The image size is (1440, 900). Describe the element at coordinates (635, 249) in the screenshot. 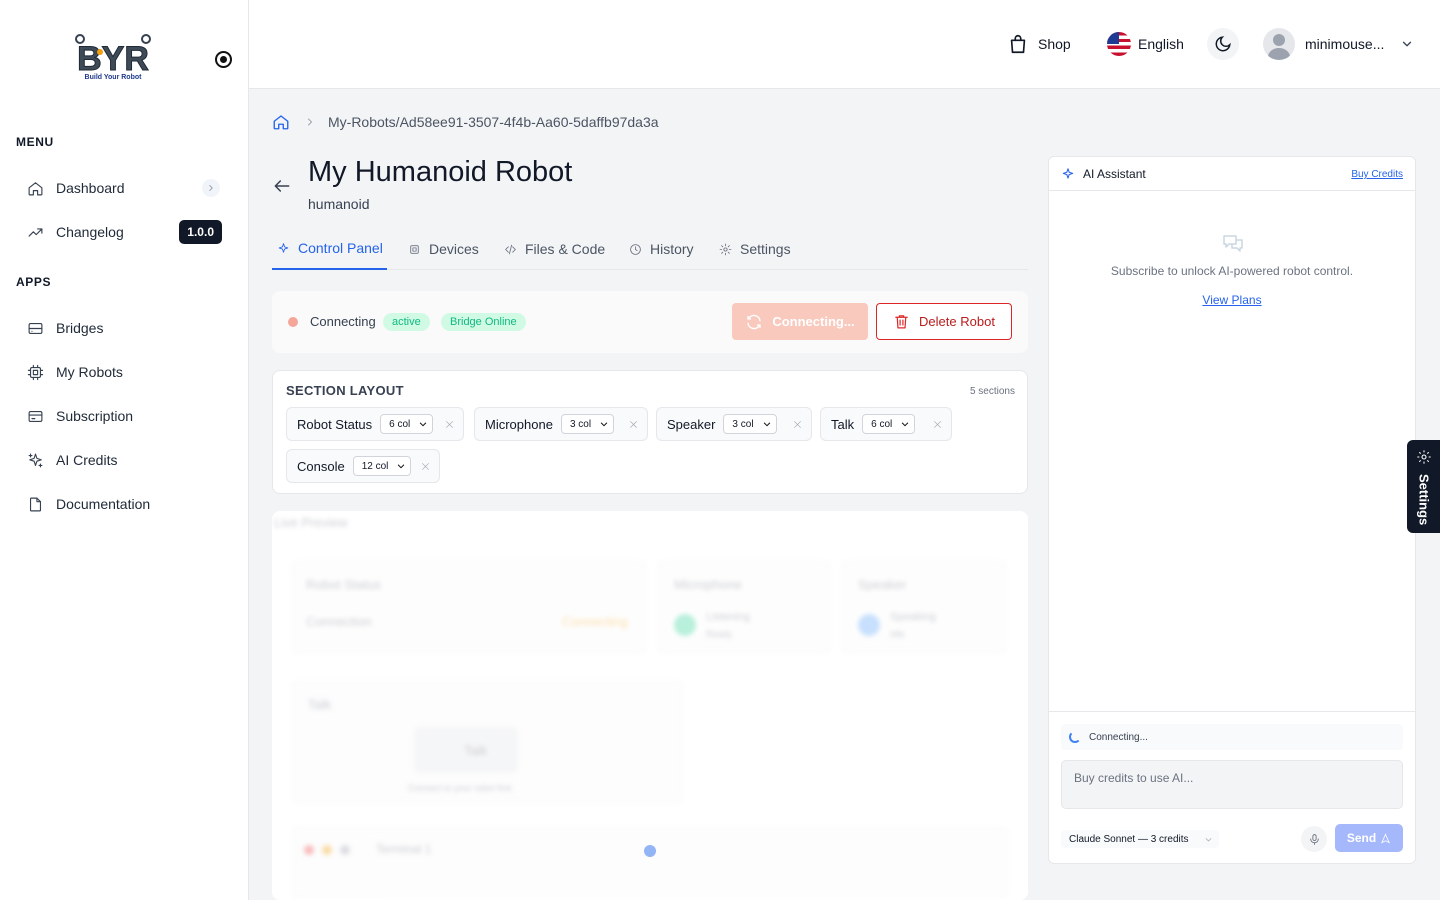

I see `clock-icon` at that location.